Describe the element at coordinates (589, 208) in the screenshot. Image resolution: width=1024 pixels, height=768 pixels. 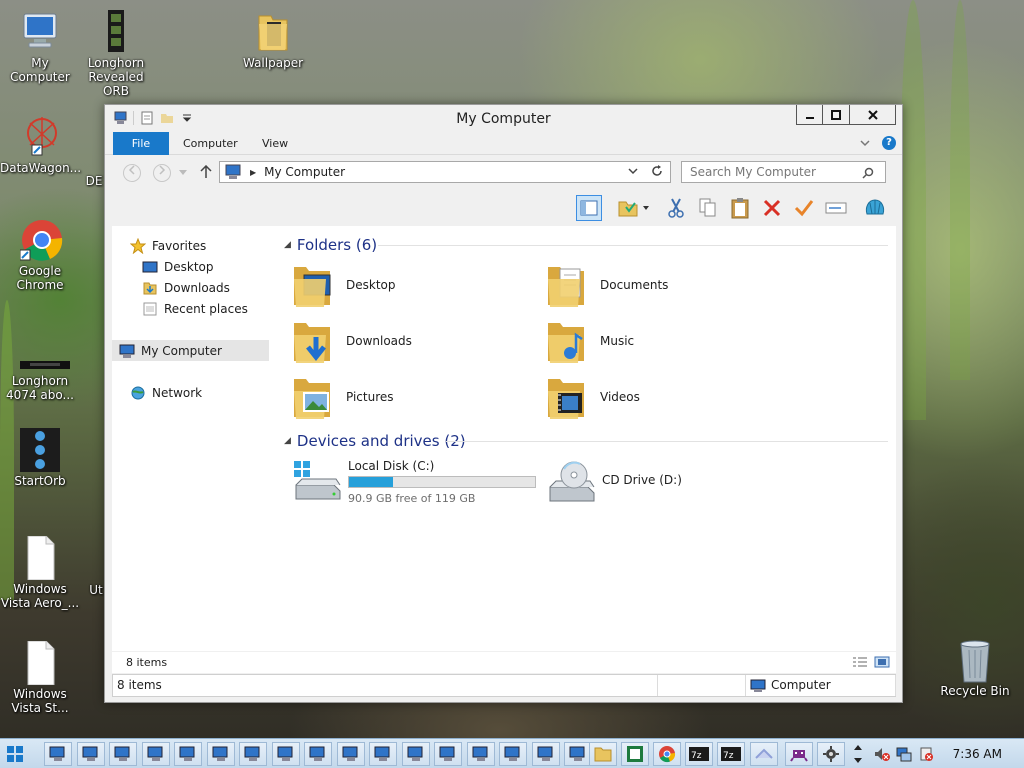
I see `preview-pane-button` at that location.